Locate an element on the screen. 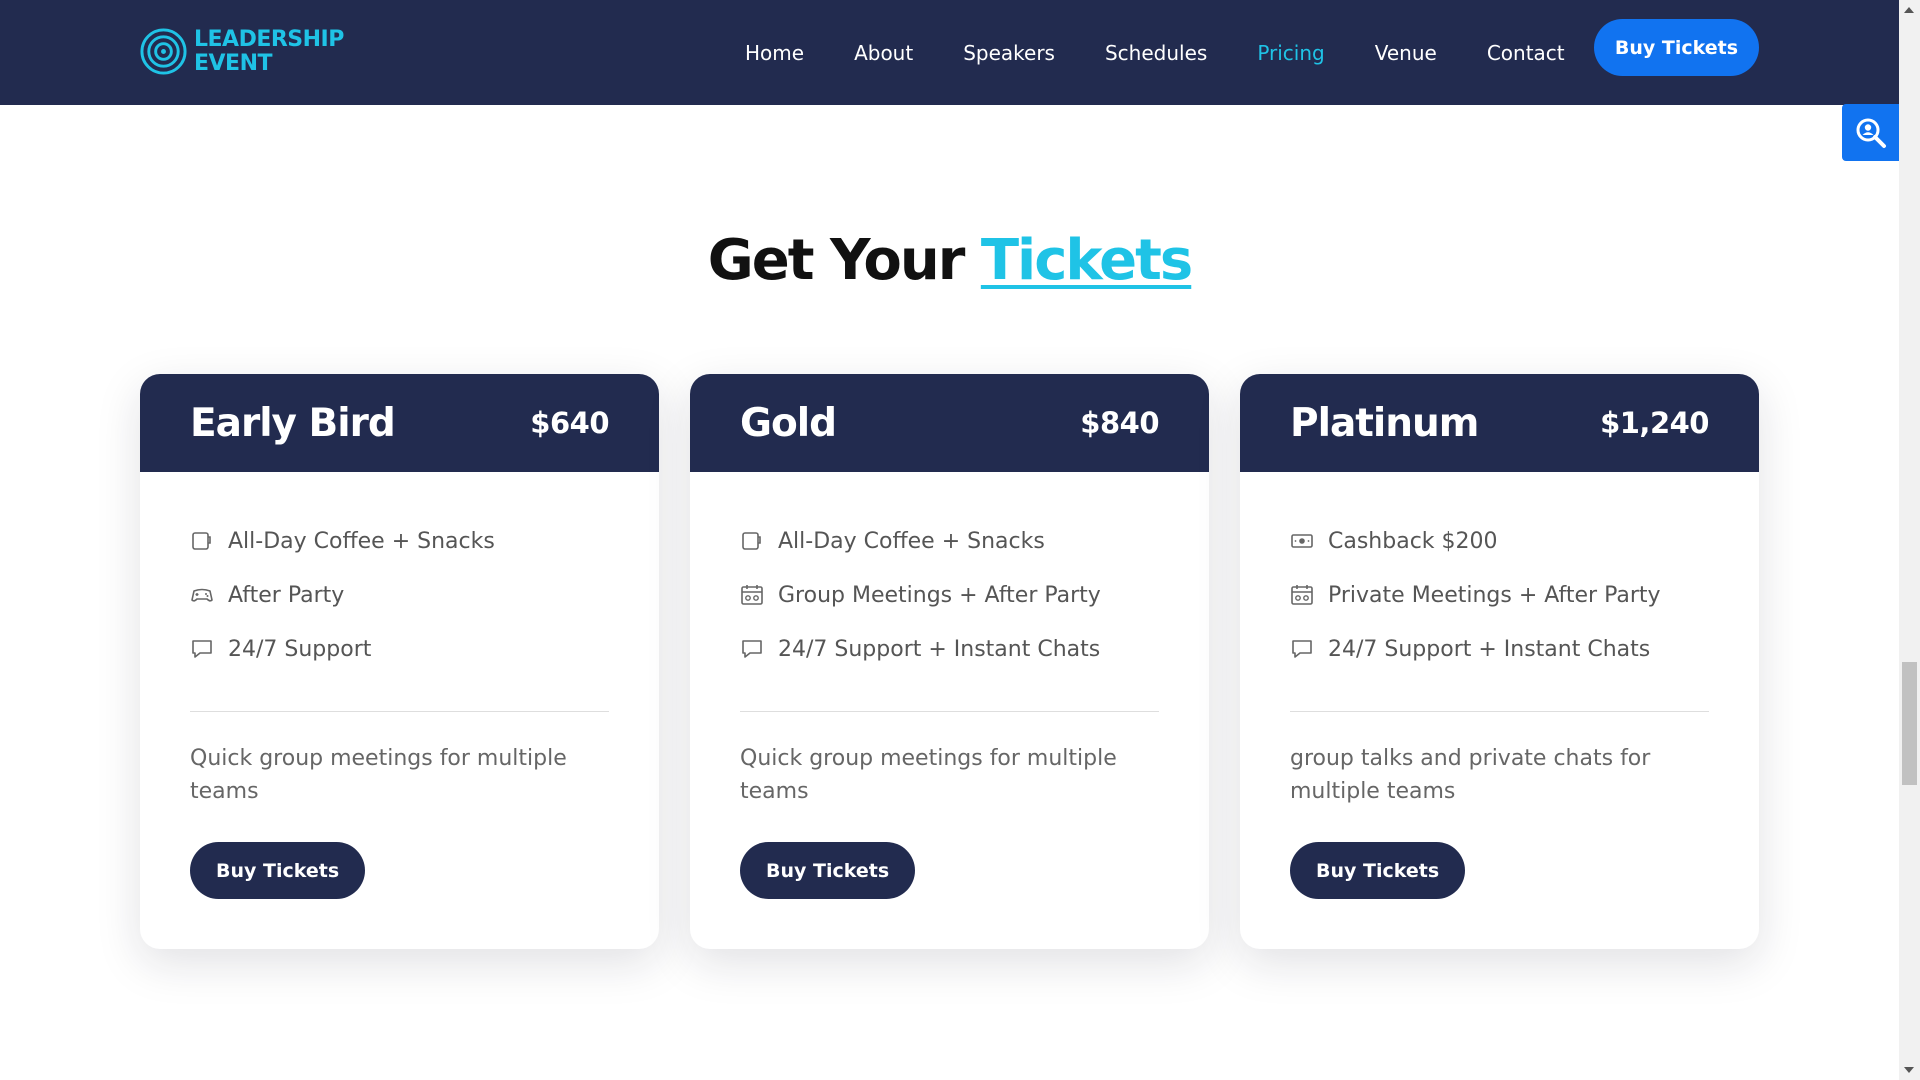 The height and width of the screenshot is (1080, 1920). nav-venue: Venue is located at coordinates (1406, 53).